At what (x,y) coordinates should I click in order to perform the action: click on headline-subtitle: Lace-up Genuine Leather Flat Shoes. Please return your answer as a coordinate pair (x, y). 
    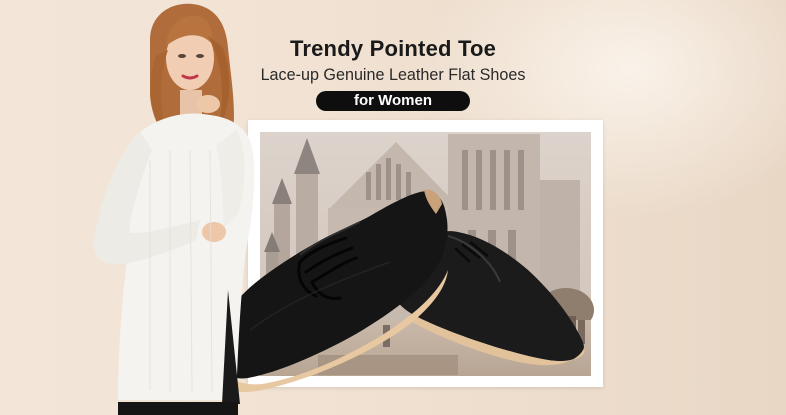
    Looking at the image, I should click on (393, 74).